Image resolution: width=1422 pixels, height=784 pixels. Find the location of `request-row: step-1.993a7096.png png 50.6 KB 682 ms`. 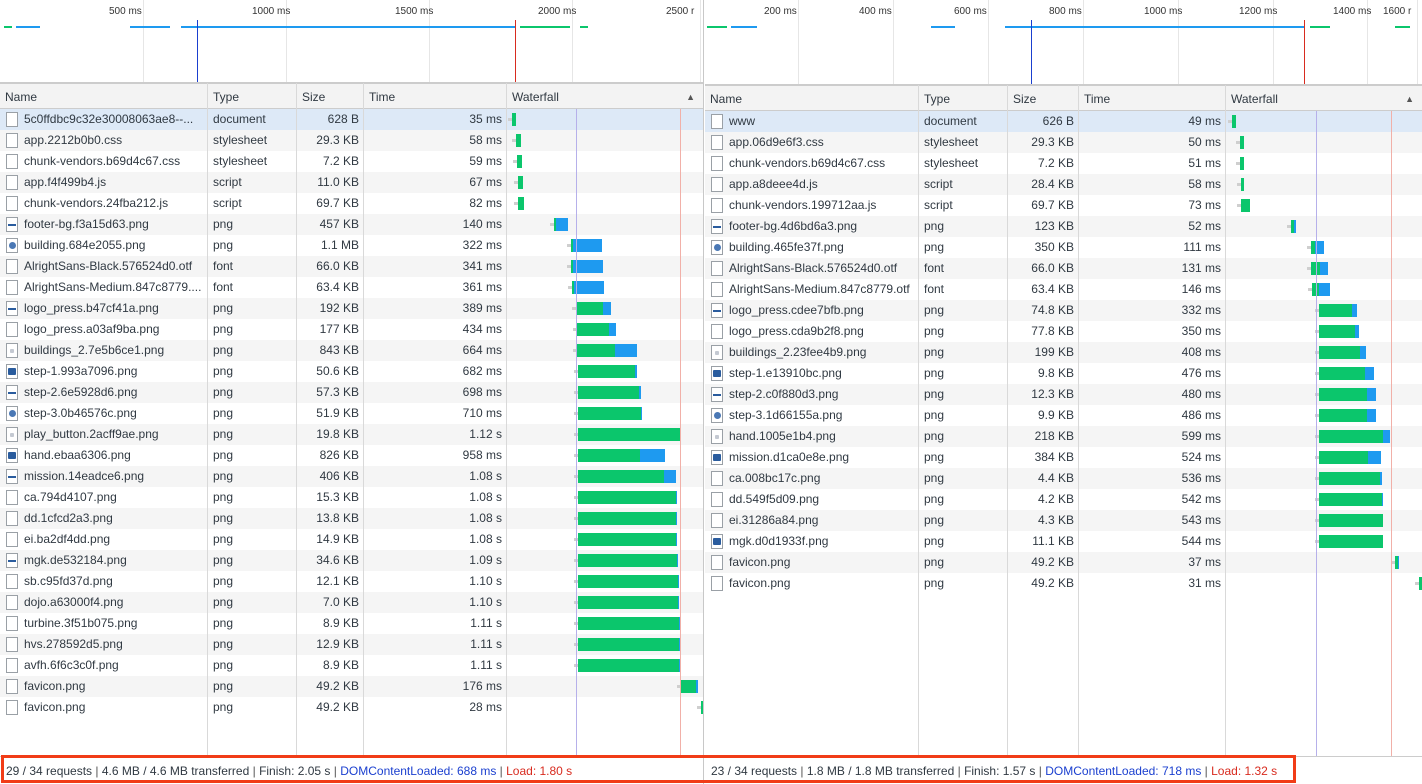

request-row: step-1.993a7096.png png 50.6 KB 682 ms is located at coordinates (351, 371).